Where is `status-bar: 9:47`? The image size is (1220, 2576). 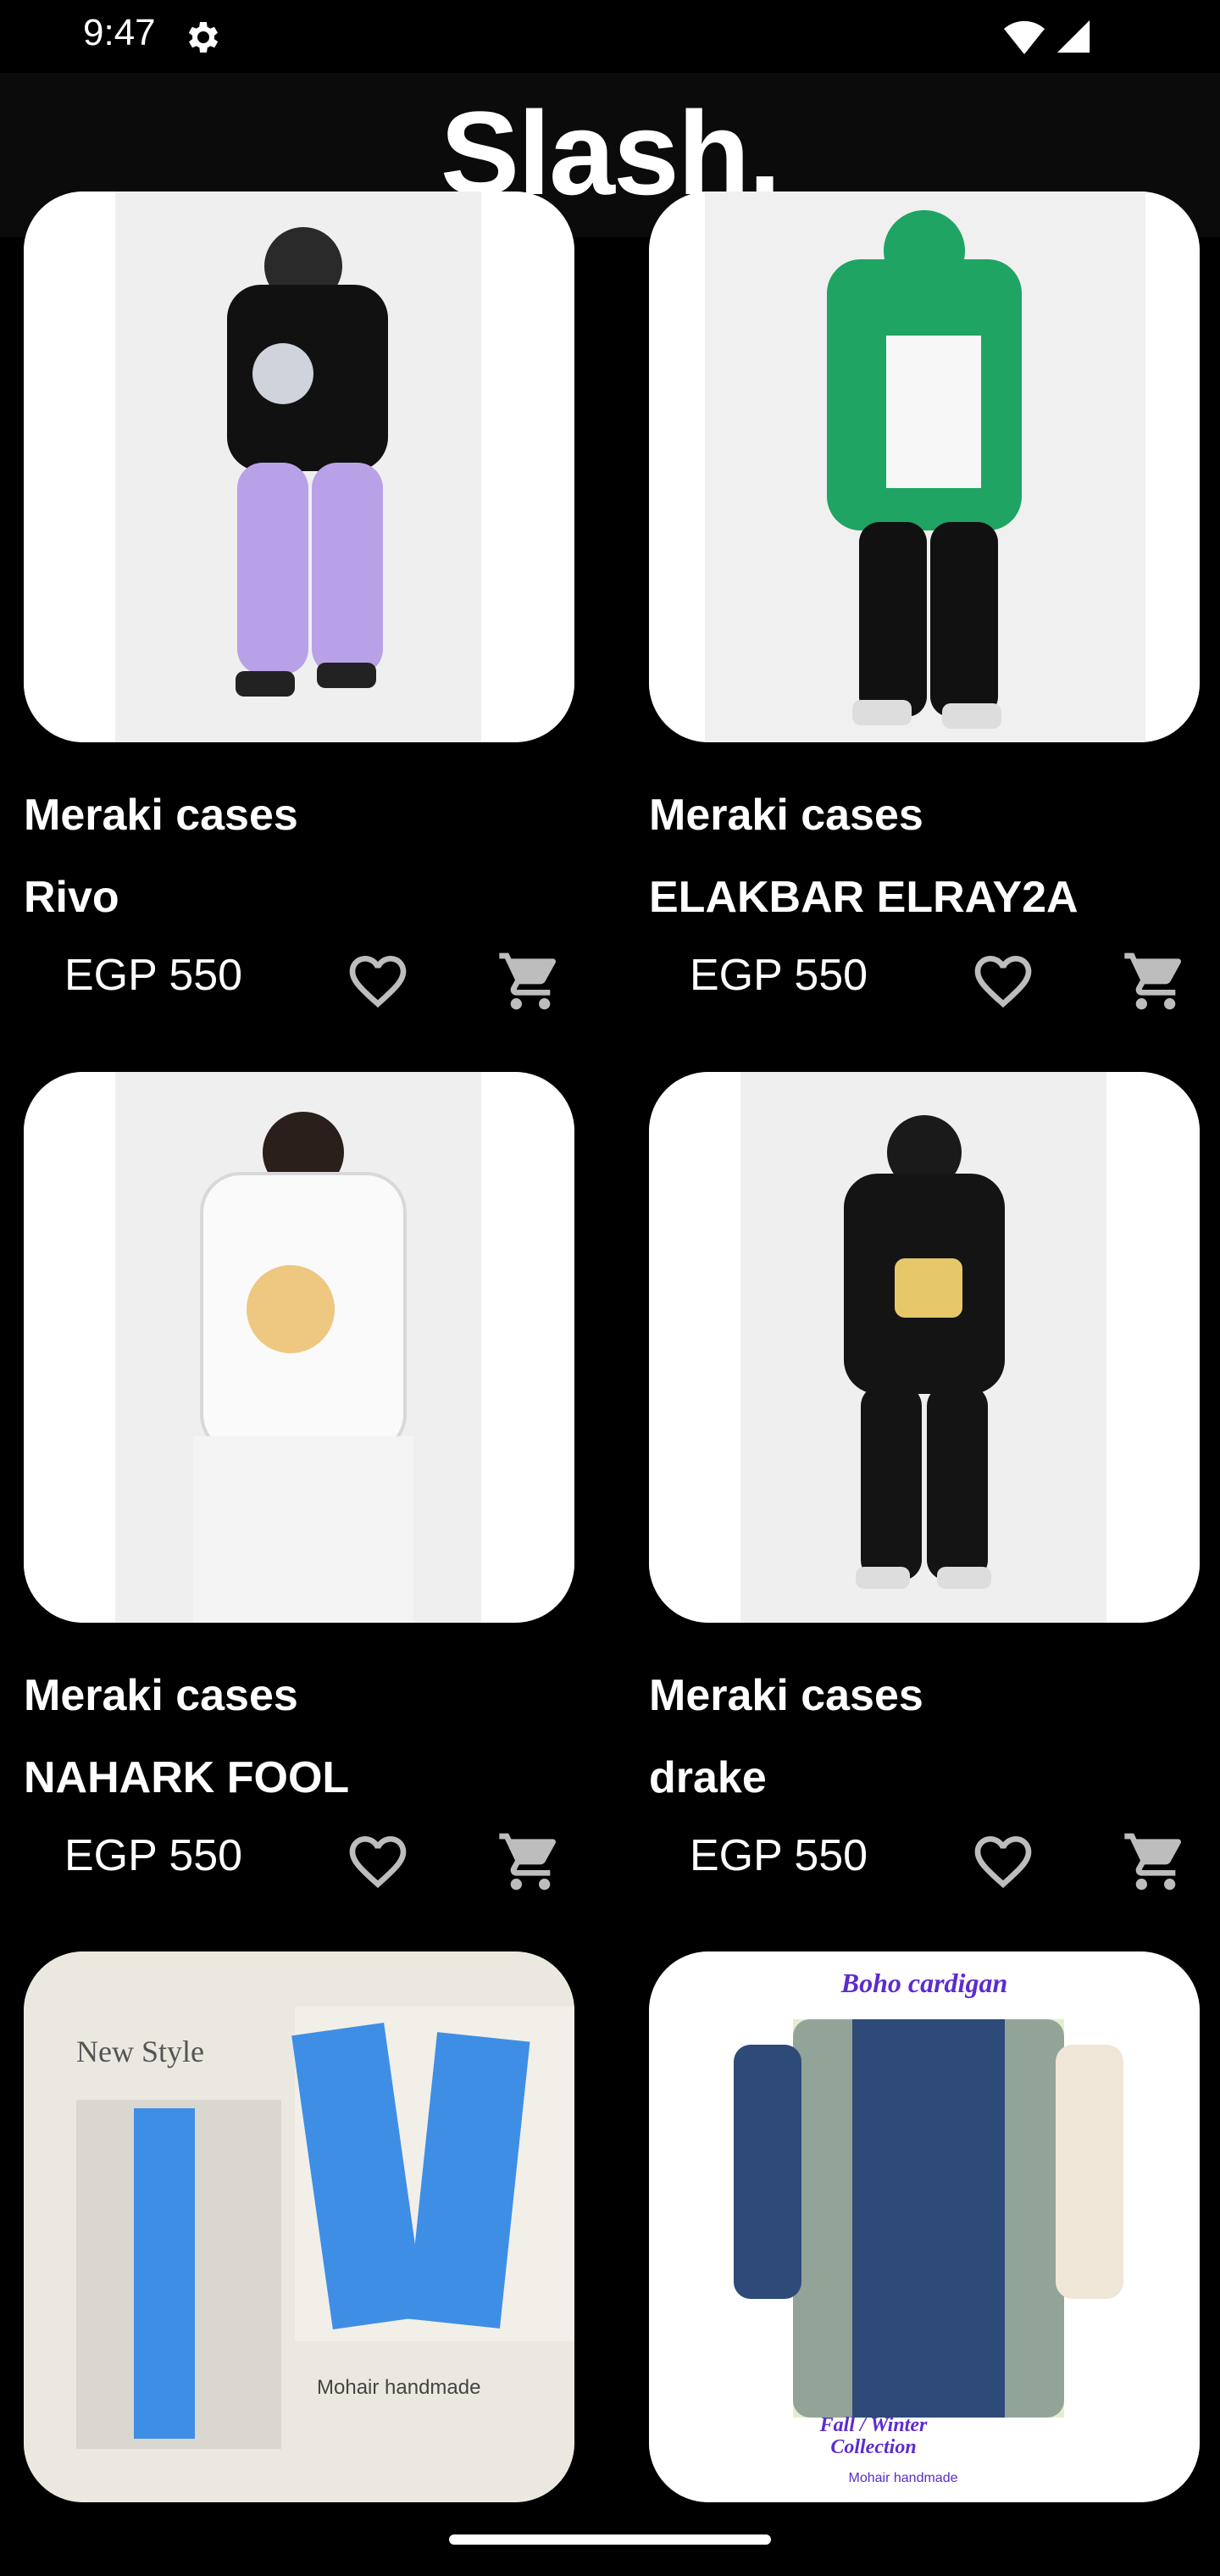 status-bar: 9:47 is located at coordinates (610, 36).